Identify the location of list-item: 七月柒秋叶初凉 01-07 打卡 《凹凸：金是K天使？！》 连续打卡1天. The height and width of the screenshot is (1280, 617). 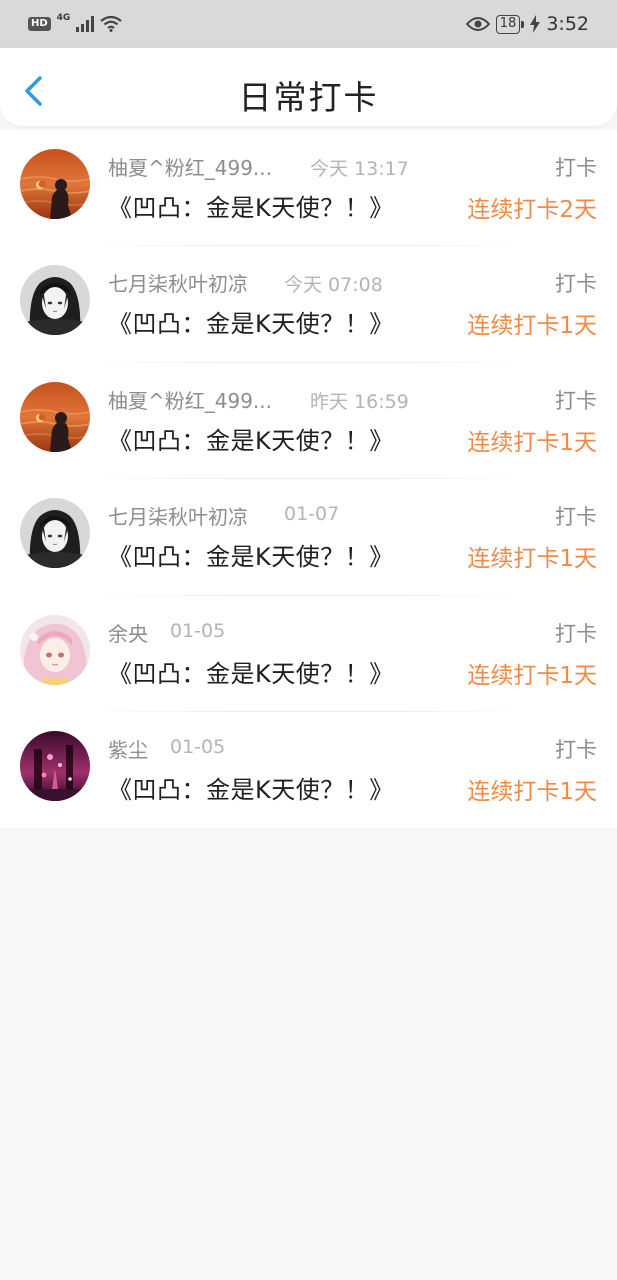
(308, 537).